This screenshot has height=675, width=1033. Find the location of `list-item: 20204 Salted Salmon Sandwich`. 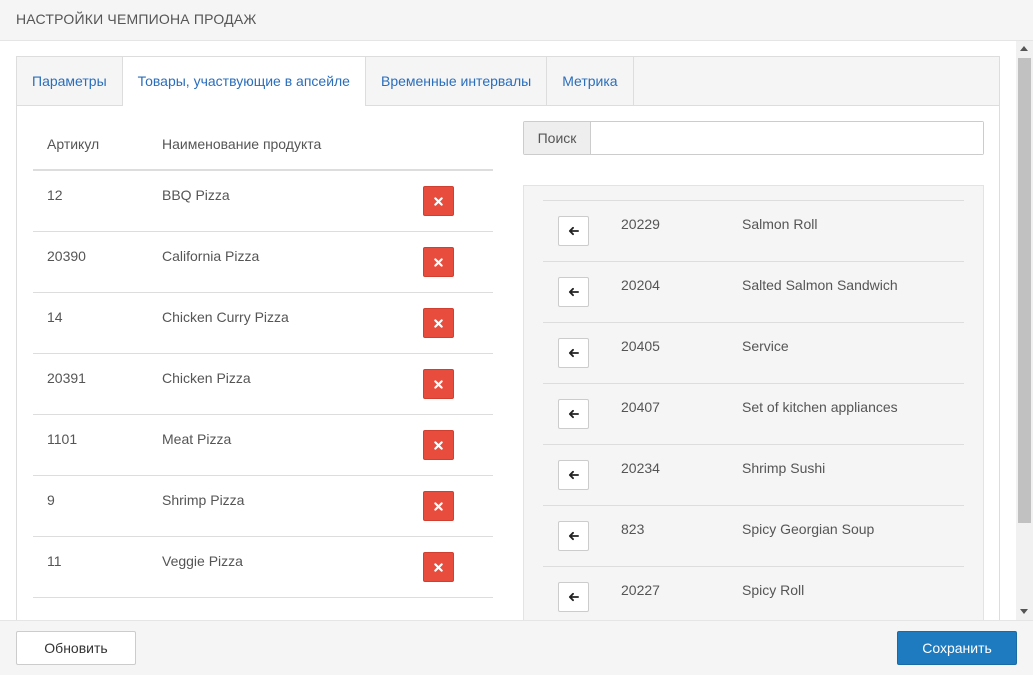

list-item: 20204 Salted Salmon Sandwich is located at coordinates (753, 292).